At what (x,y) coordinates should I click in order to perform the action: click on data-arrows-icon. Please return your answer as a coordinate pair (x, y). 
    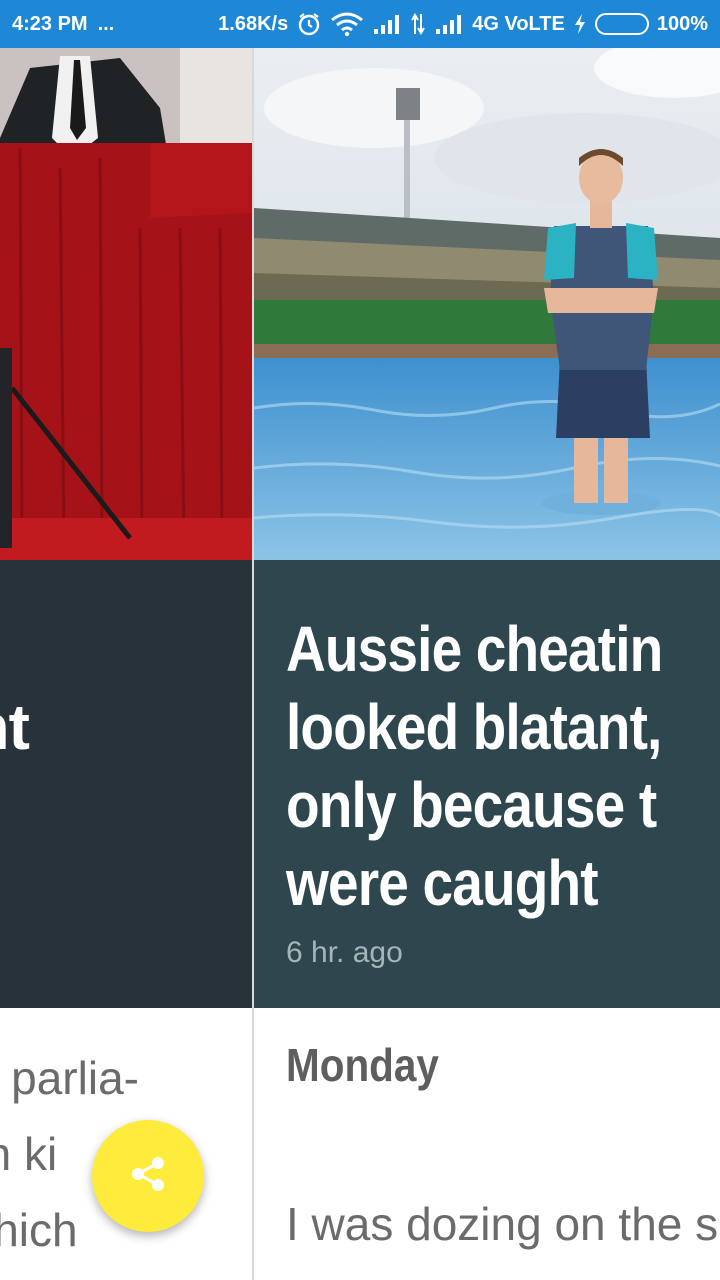
    Looking at the image, I should click on (418, 24).